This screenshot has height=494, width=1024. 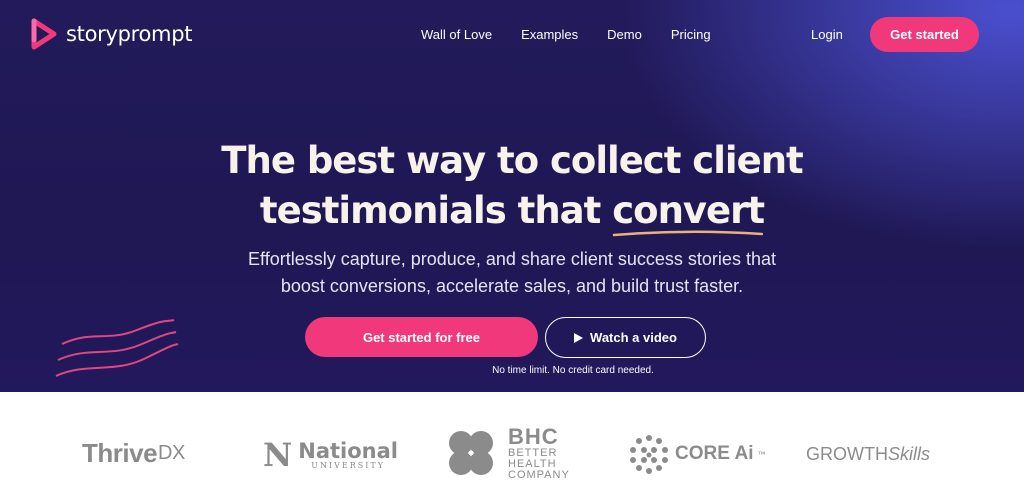 I want to click on watch-video-button: Watch a video, so click(x=625, y=337).